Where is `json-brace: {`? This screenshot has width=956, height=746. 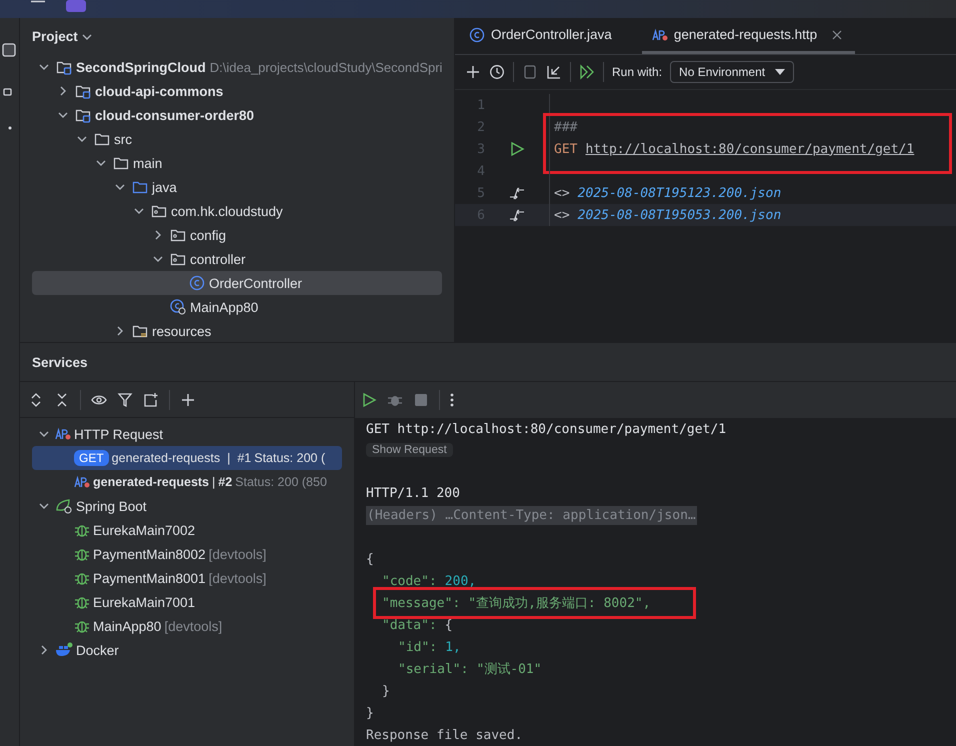
json-brace: { is located at coordinates (370, 559).